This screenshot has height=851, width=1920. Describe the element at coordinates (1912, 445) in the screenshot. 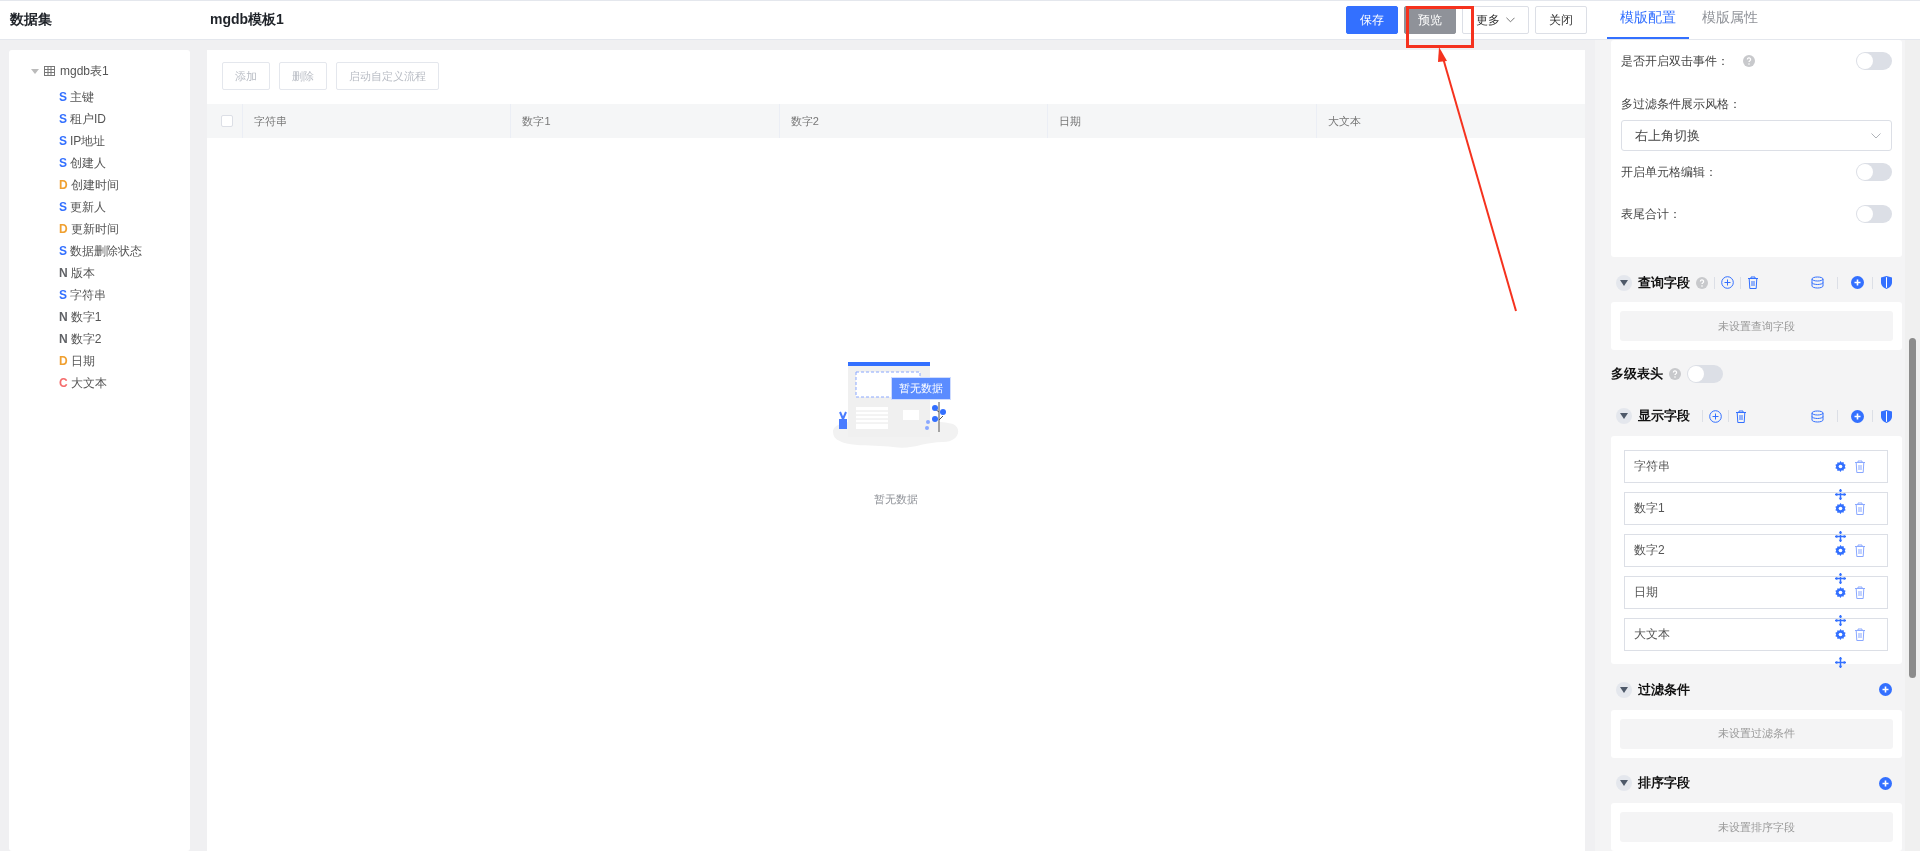

I see `scrollbar` at that location.